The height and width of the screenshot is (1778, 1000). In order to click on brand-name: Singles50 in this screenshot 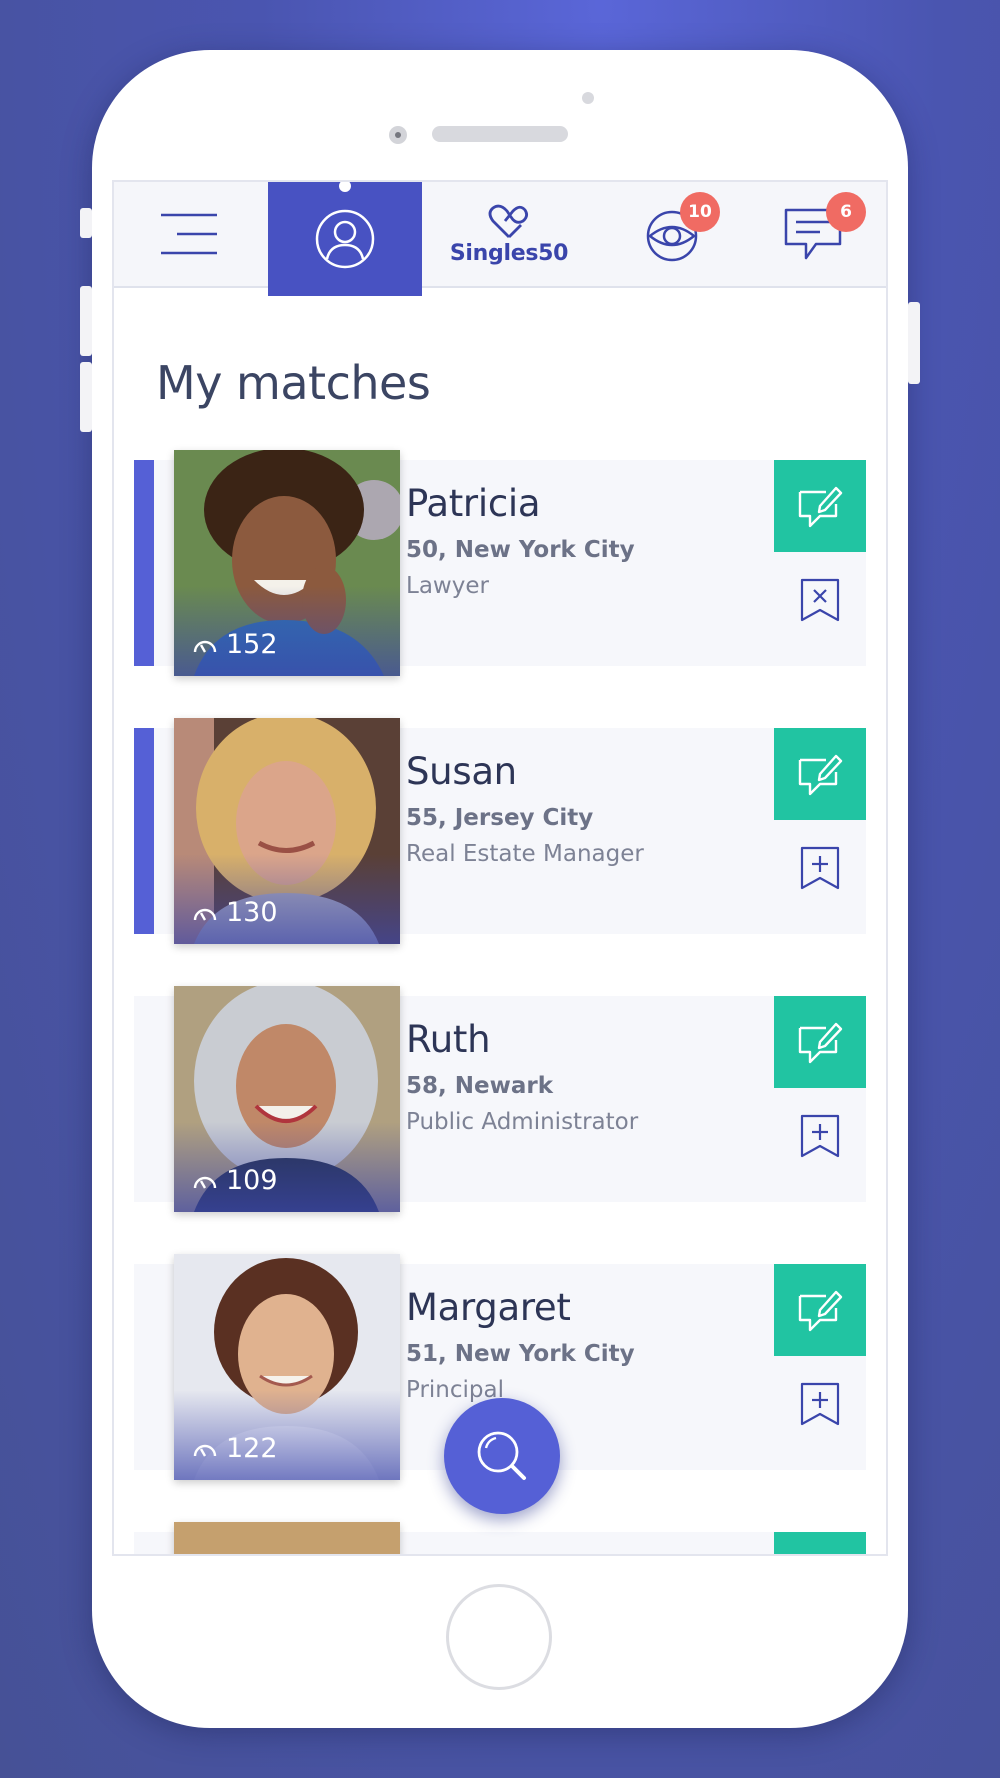, I will do `click(509, 253)`.